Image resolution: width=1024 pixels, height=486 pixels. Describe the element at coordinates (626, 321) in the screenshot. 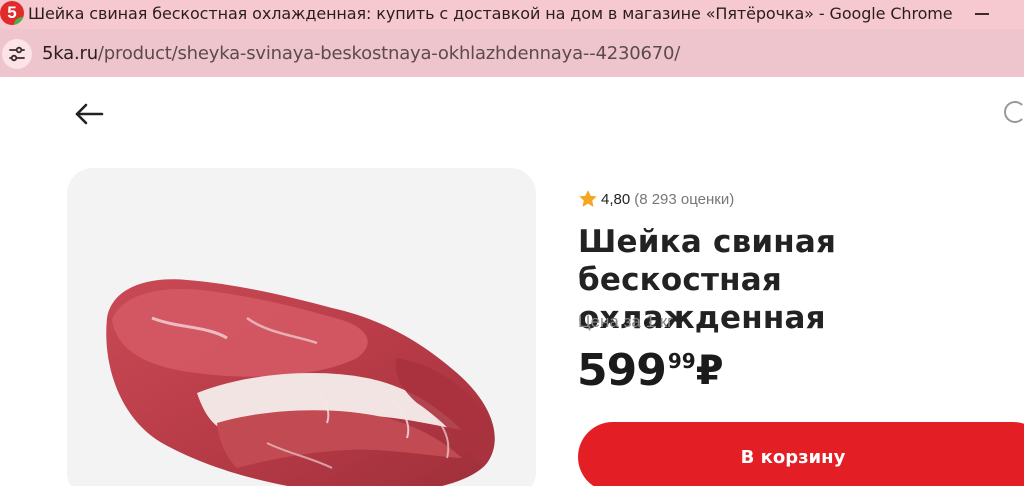

I see `price-unit-label: Цена за 1 кг` at that location.